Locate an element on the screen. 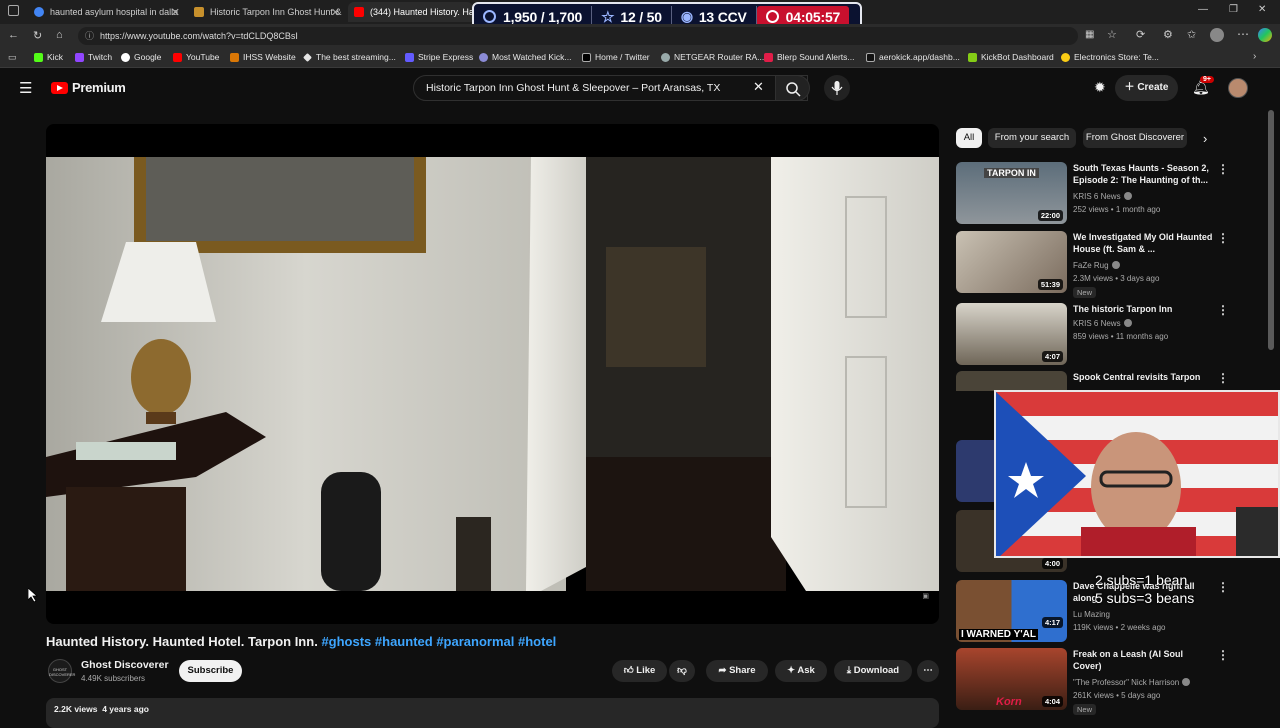 The height and width of the screenshot is (728, 1280). like-button: 👍︎ Like is located at coordinates (639, 671).